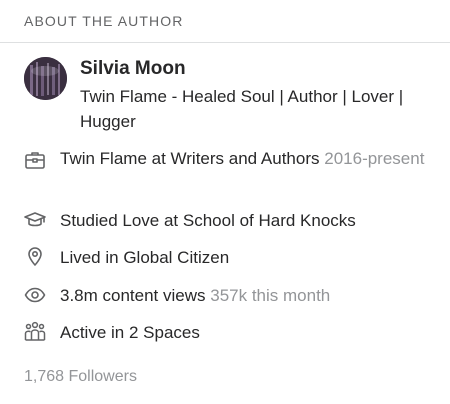  I want to click on spaces-text: Active in 2 Spaces, so click(130, 332).